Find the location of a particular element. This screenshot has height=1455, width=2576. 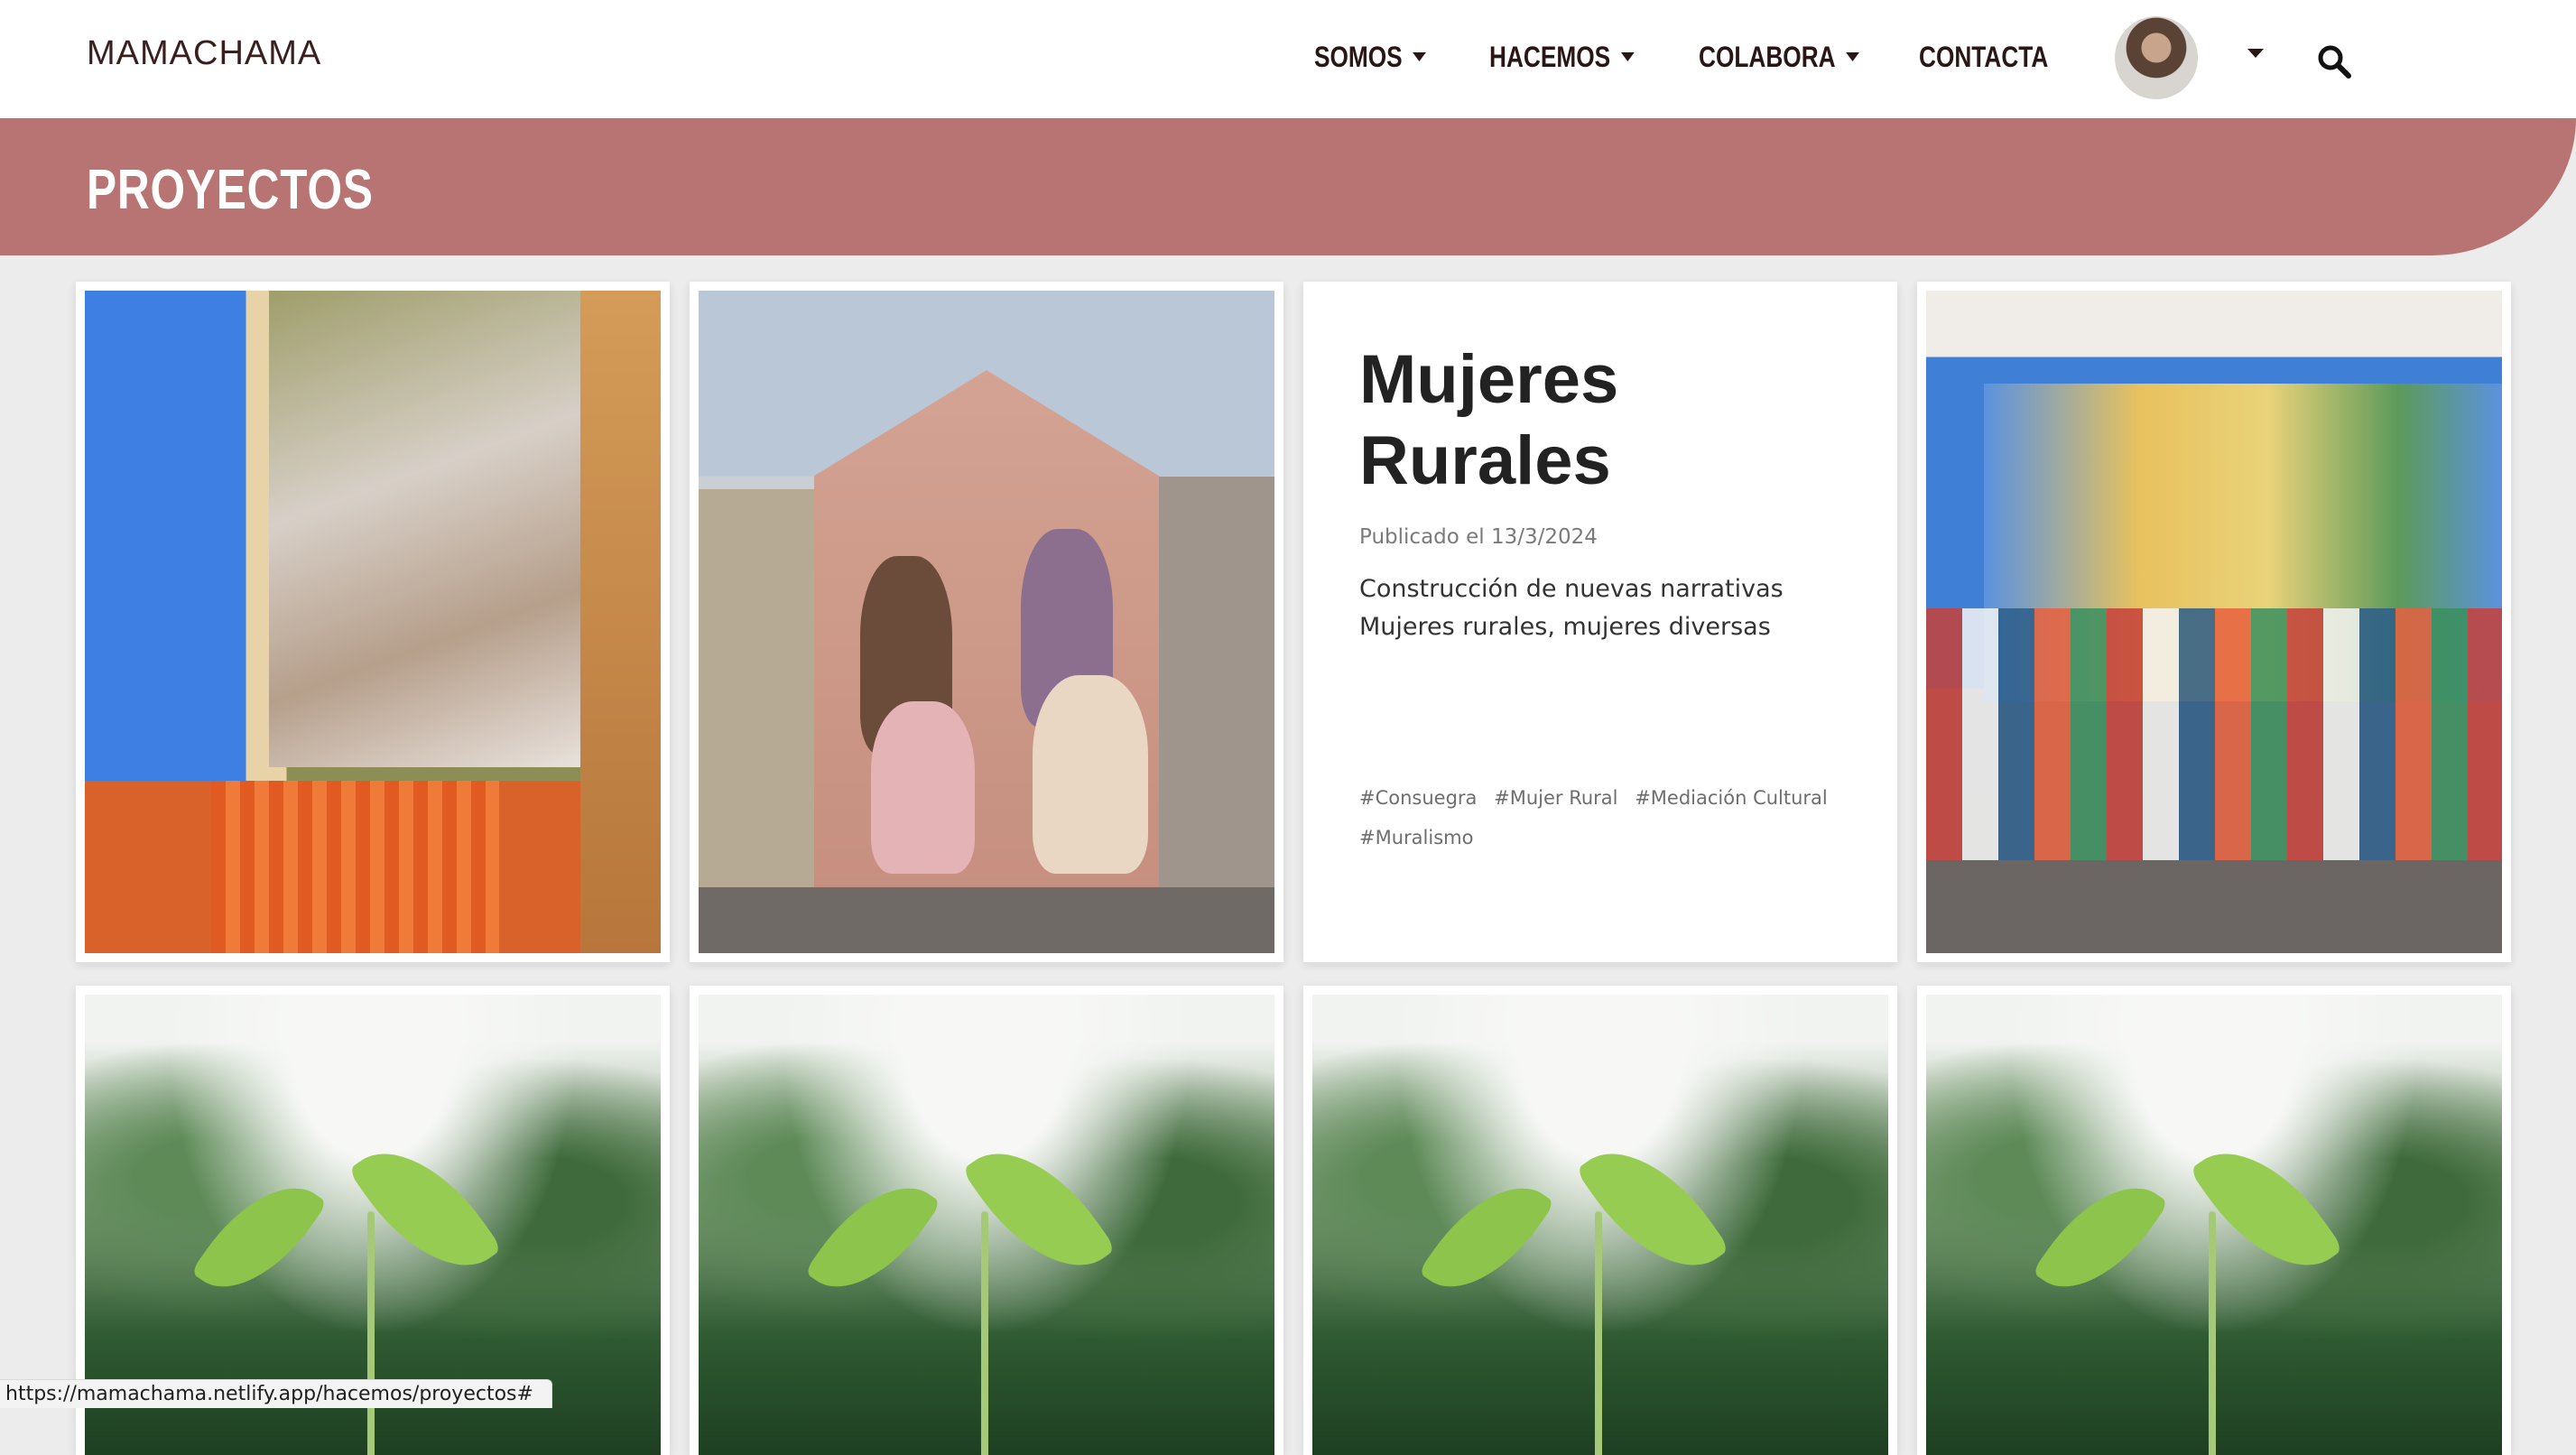

nav-item-hacemos: HACEMOS is located at coordinates (1562, 57).